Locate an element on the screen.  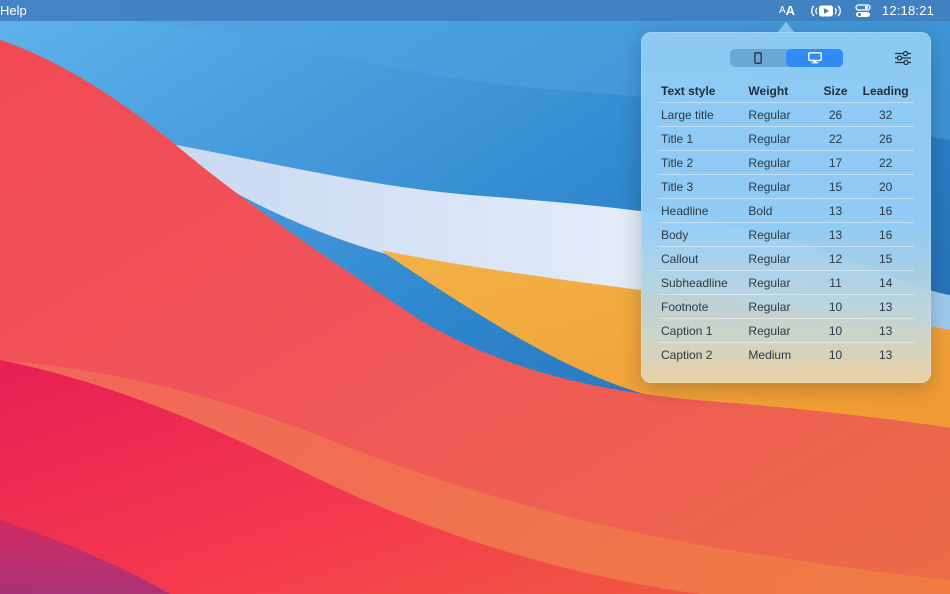
text-size-menu-button: A A is located at coordinates (787, 10).